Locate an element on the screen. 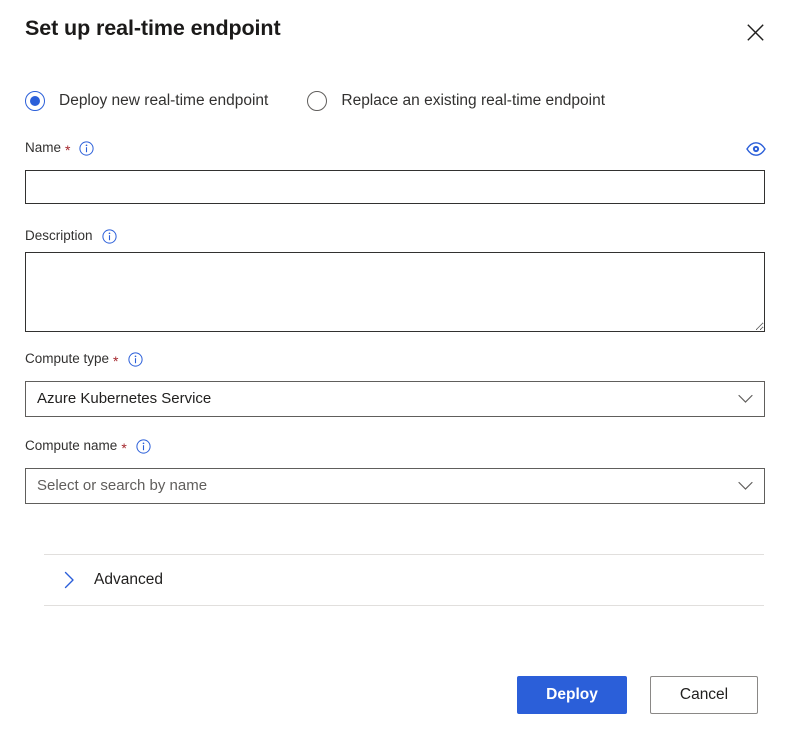 This screenshot has height=735, width=792. name-field-label: Name * is located at coordinates (60, 148).